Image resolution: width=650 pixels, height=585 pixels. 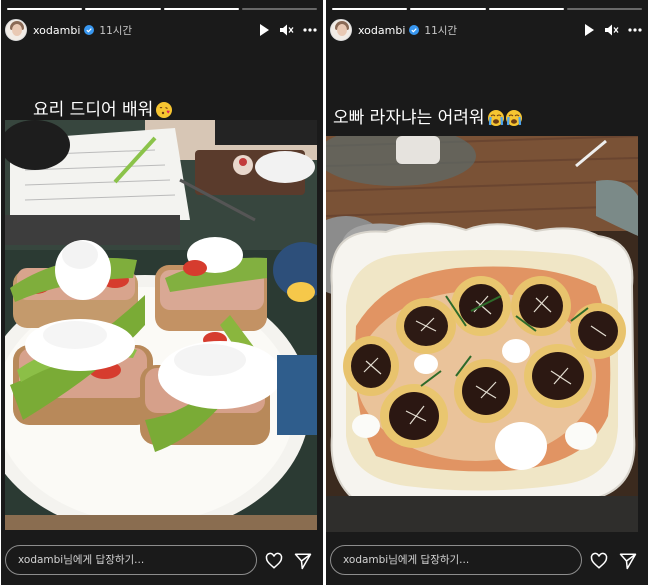 I want to click on caption-text: 오빠 라자냐는 어려워, so click(x=409, y=118).